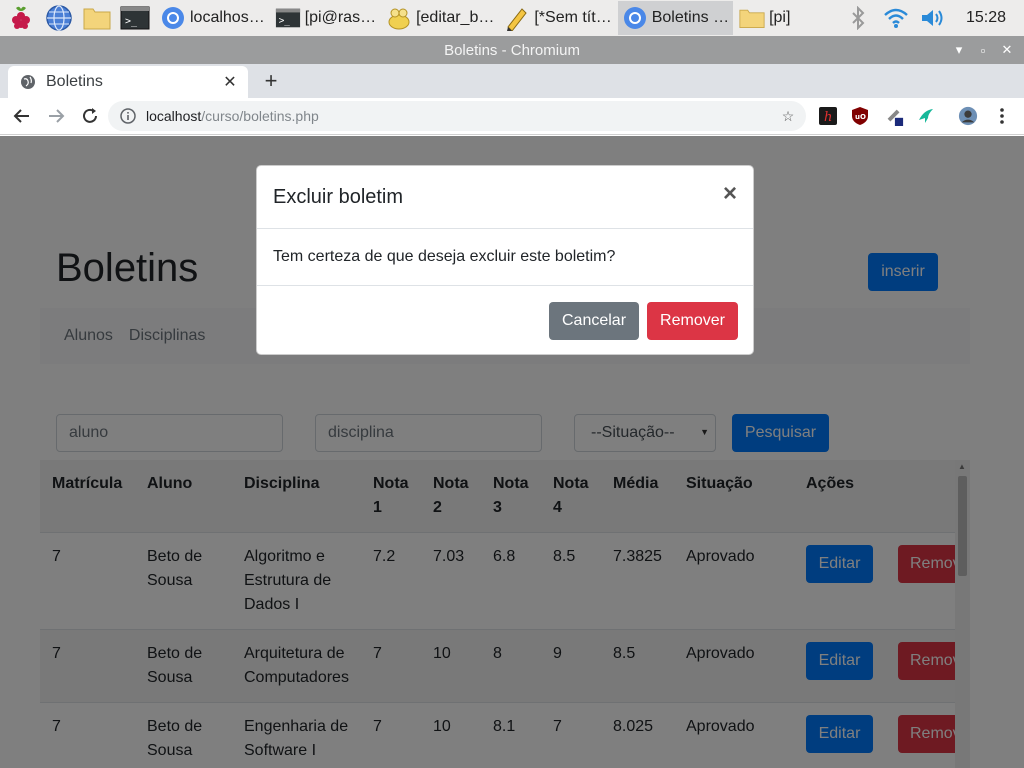  What do you see at coordinates (230, 82) in the screenshot?
I see `close-tab-icon: ✕` at bounding box center [230, 82].